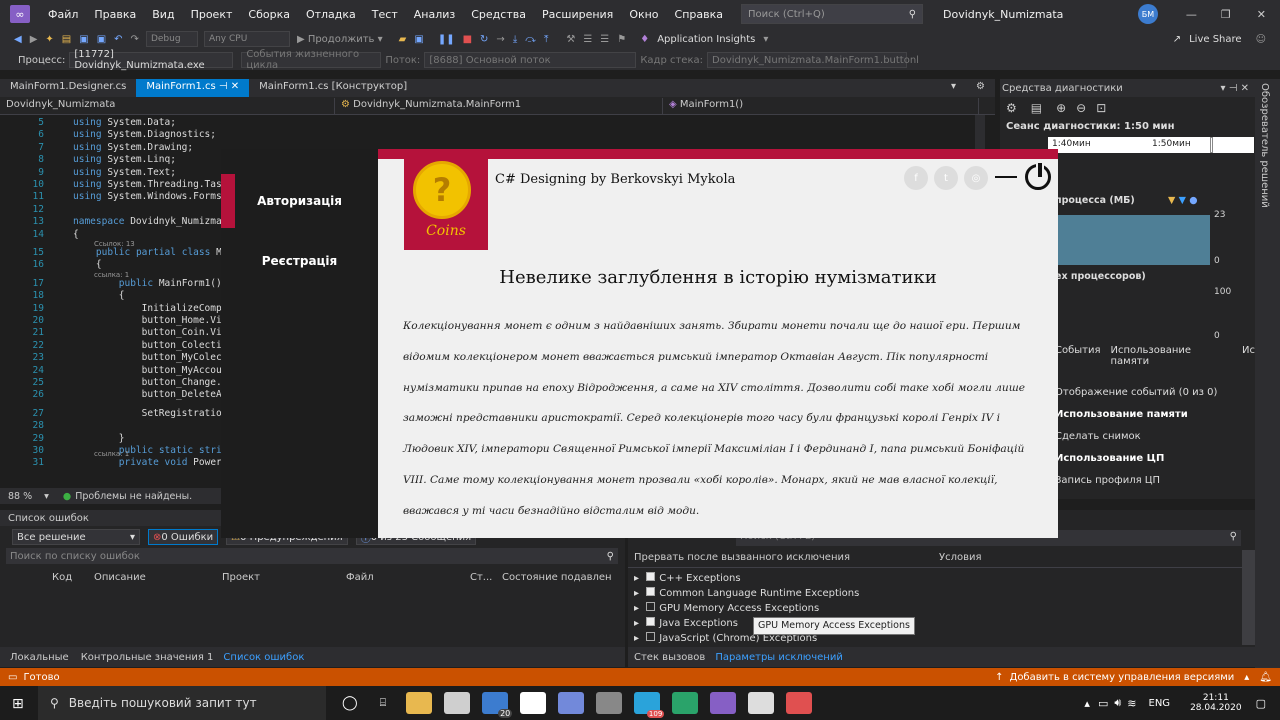  Describe the element at coordinates (1006, 177) in the screenshot. I see `minimize-app-button` at that location.